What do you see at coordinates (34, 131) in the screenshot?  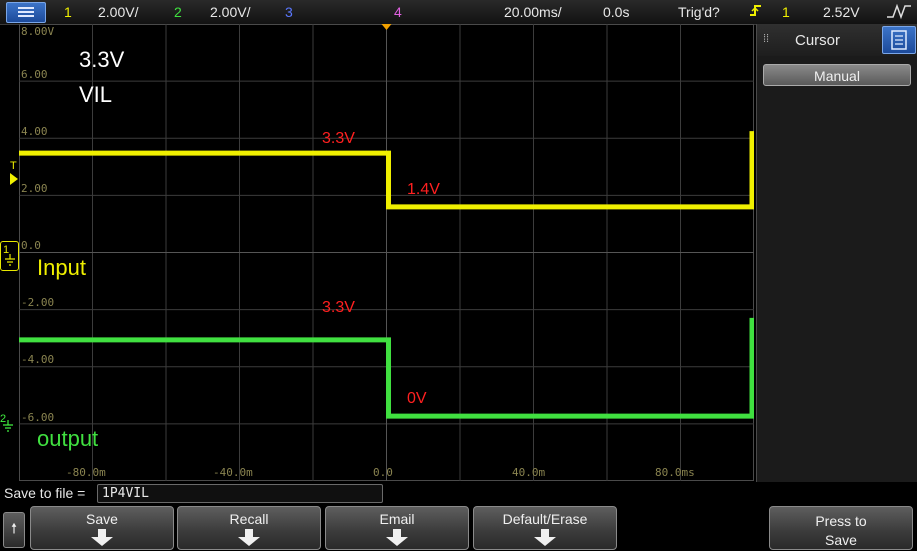 I see `y-tick-label: 4.00` at bounding box center [34, 131].